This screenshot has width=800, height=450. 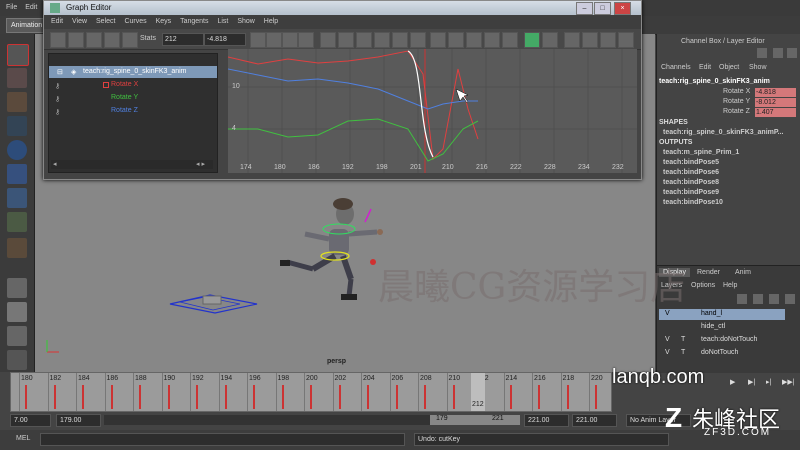 What do you see at coordinates (132, 164) in the screenshot?
I see `outliner-scrollbar: ◂ ◂ ▸` at bounding box center [132, 164].